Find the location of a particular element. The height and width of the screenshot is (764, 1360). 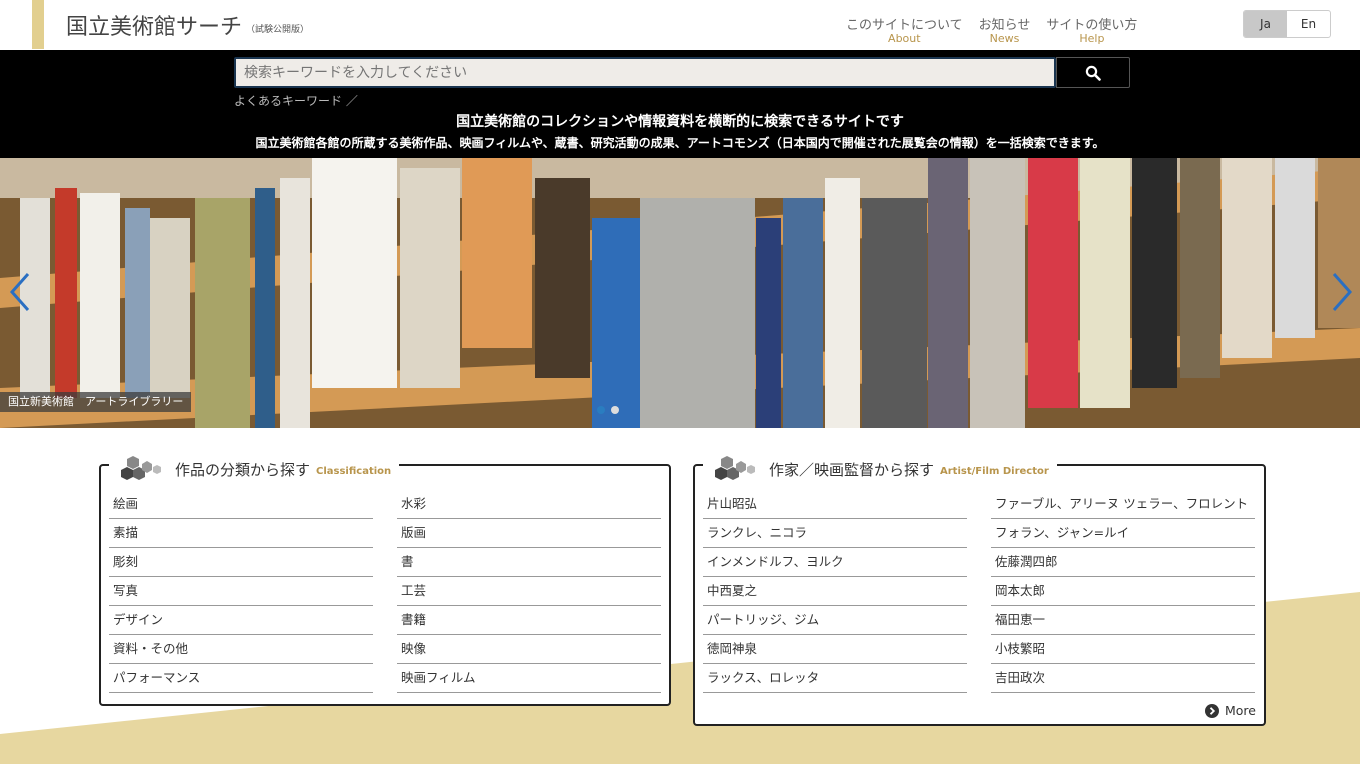

search-input is located at coordinates (645, 72).